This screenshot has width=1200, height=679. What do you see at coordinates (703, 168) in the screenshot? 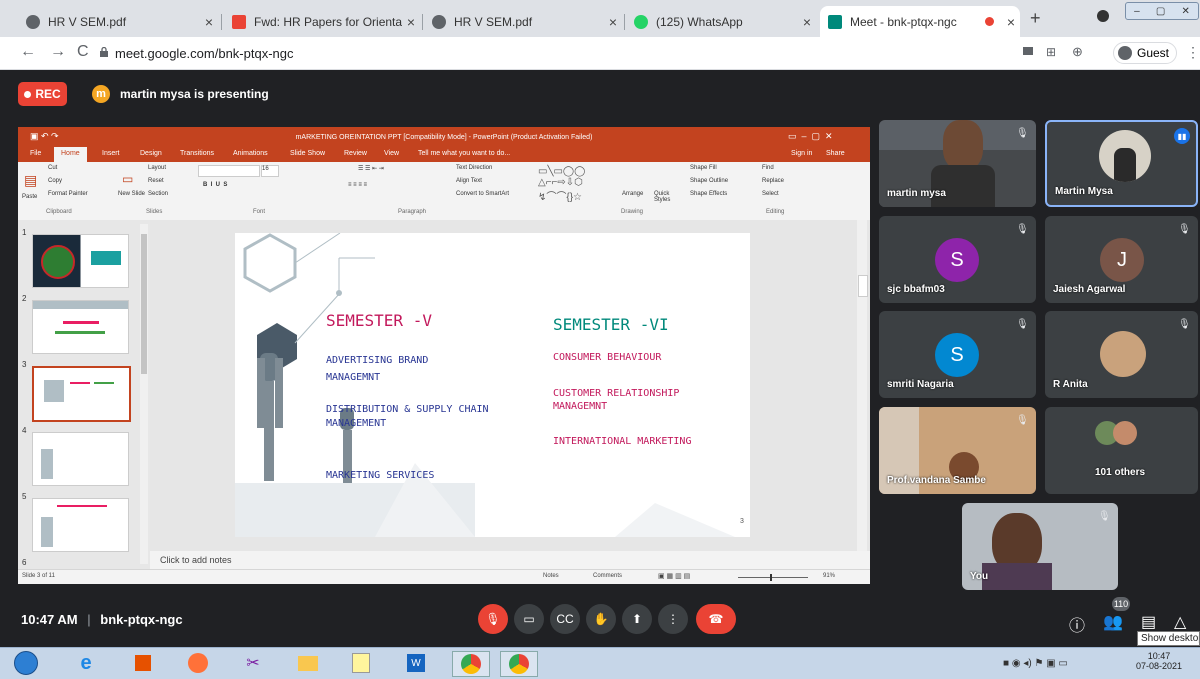
I see `shape-fill-button: Shape Fill` at bounding box center [703, 168].